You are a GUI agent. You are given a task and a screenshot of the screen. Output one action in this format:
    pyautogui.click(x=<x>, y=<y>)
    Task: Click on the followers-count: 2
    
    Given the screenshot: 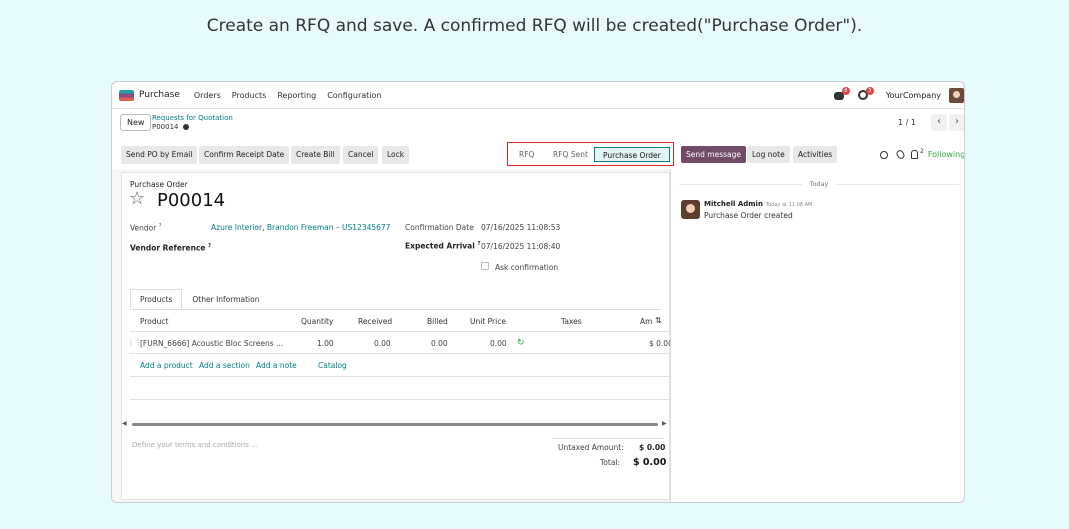 What is the action you would take?
    pyautogui.click(x=922, y=151)
    